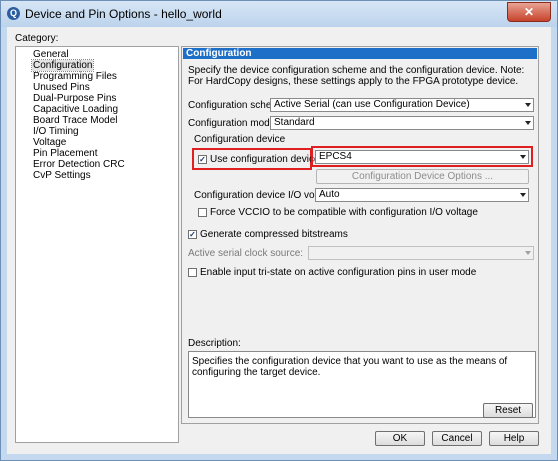  I want to click on cancel-button: Cancel, so click(457, 438).